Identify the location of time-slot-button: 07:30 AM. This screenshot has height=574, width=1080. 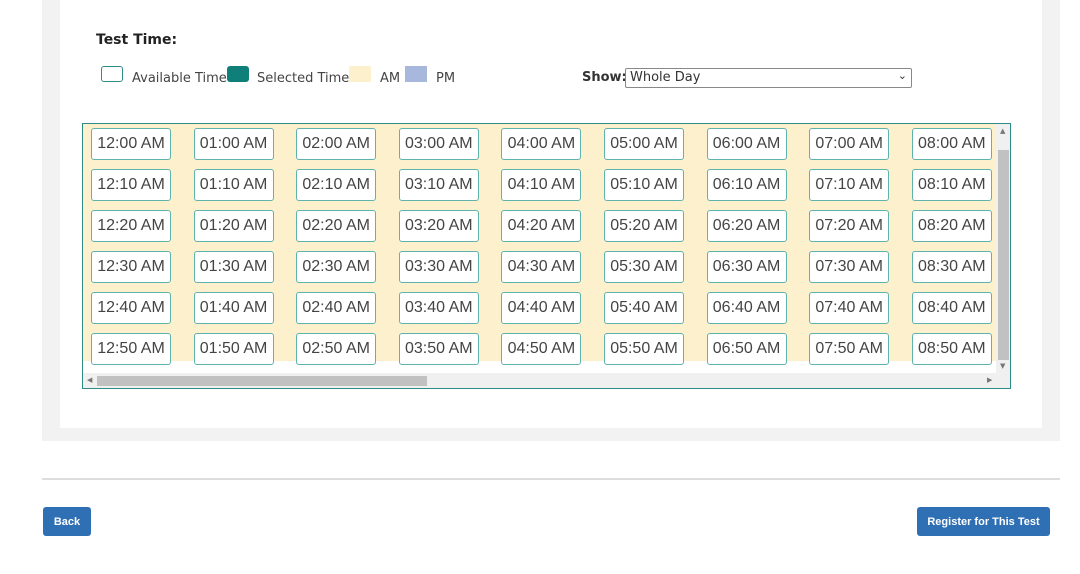
(849, 267).